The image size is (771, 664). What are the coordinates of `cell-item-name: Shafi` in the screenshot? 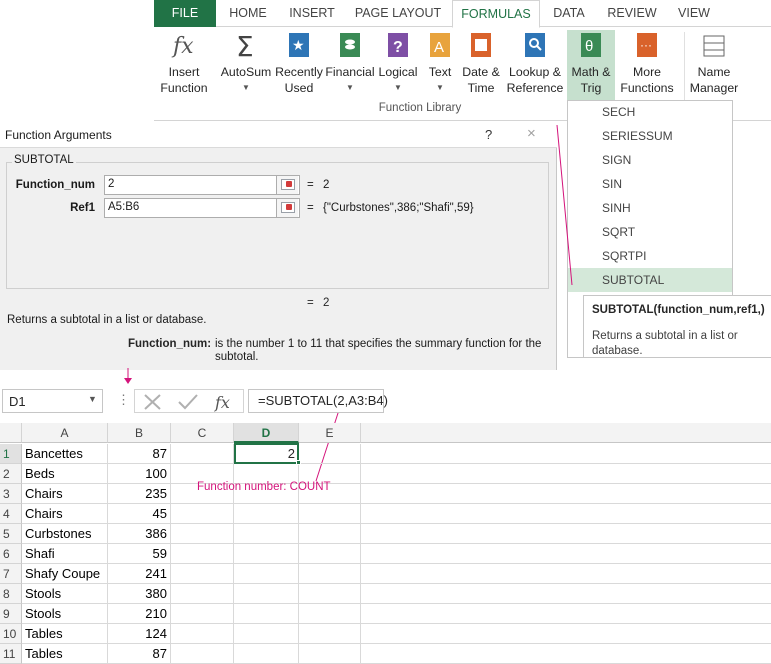 It's located at (65, 554).